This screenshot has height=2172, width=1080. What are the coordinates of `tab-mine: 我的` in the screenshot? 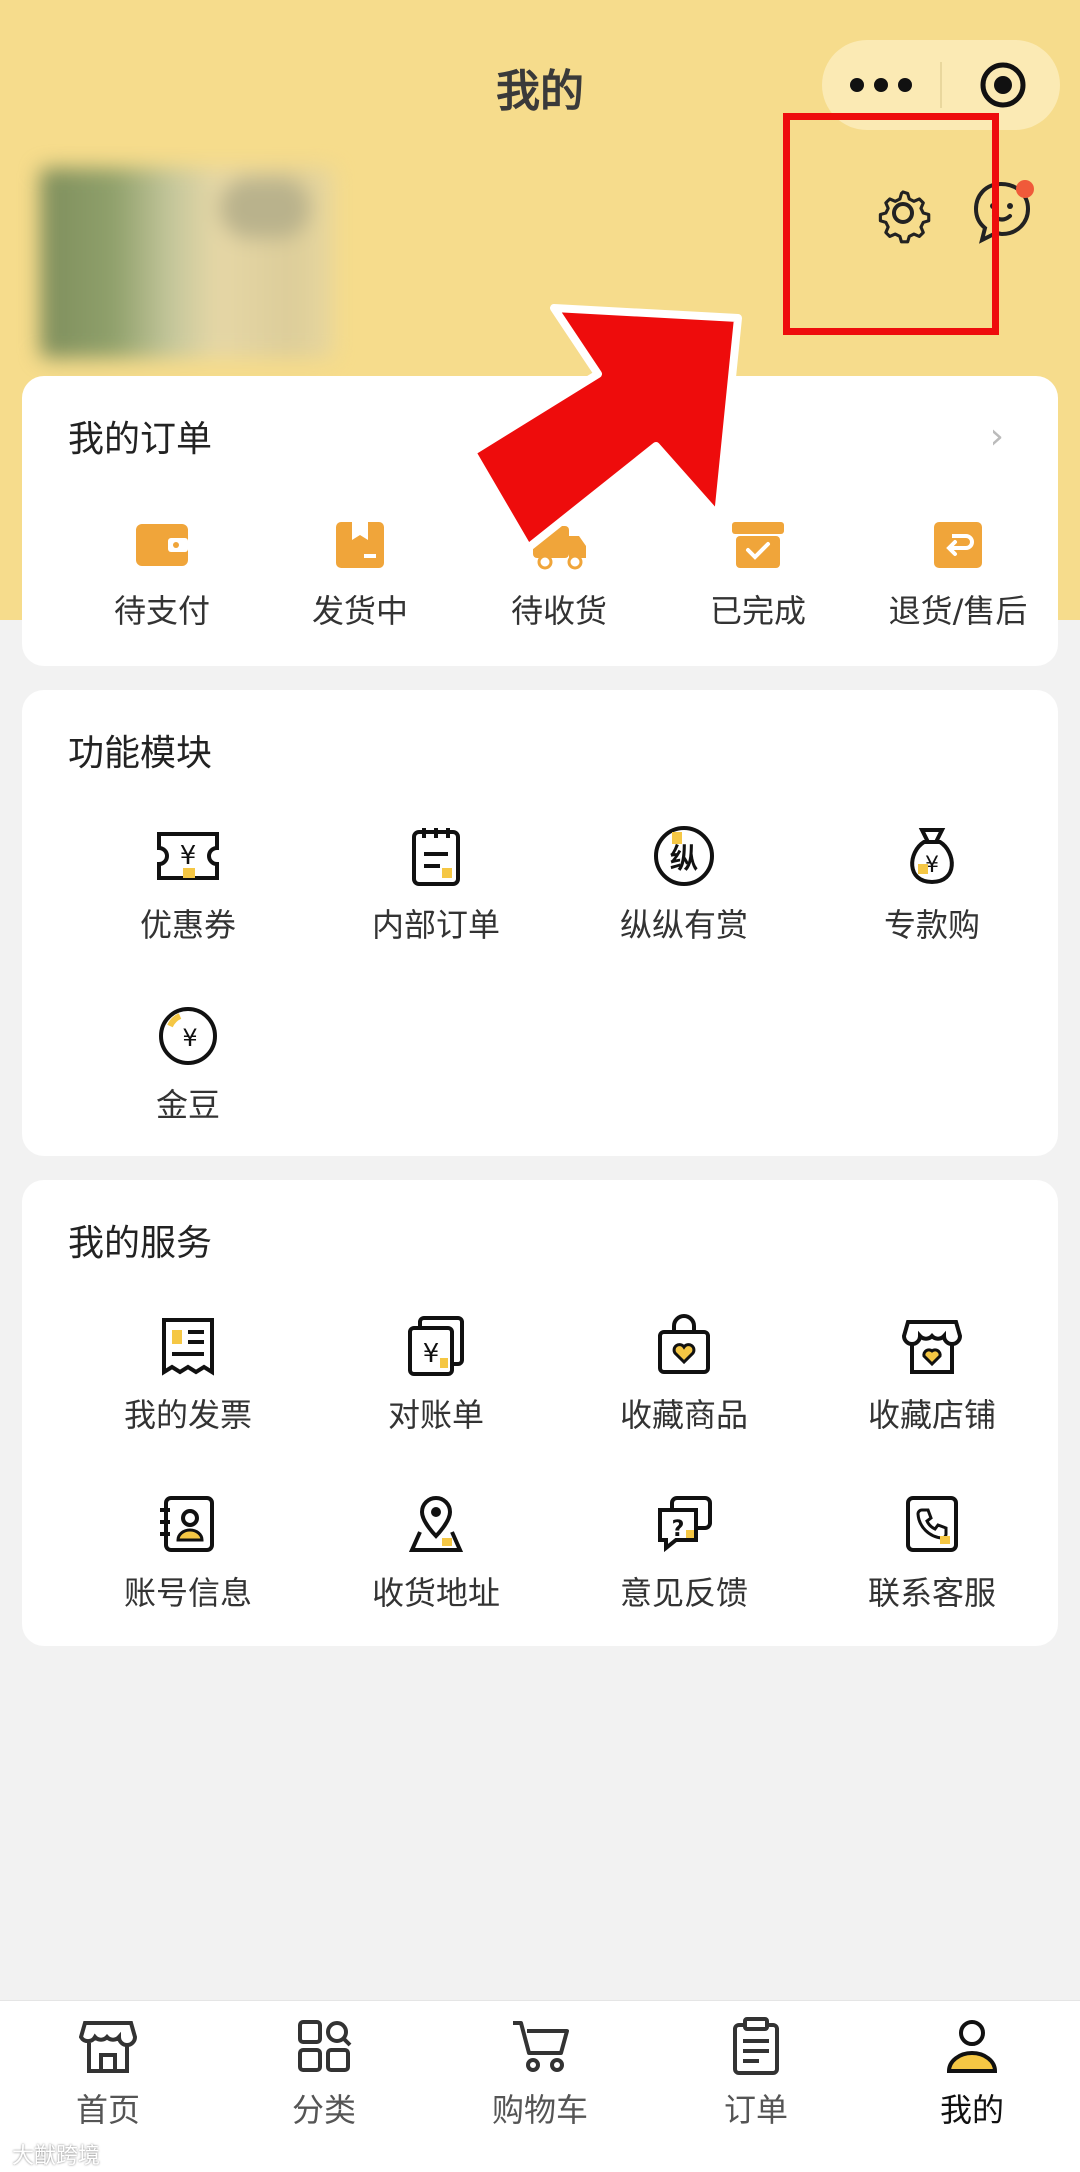 It's located at (972, 2074).